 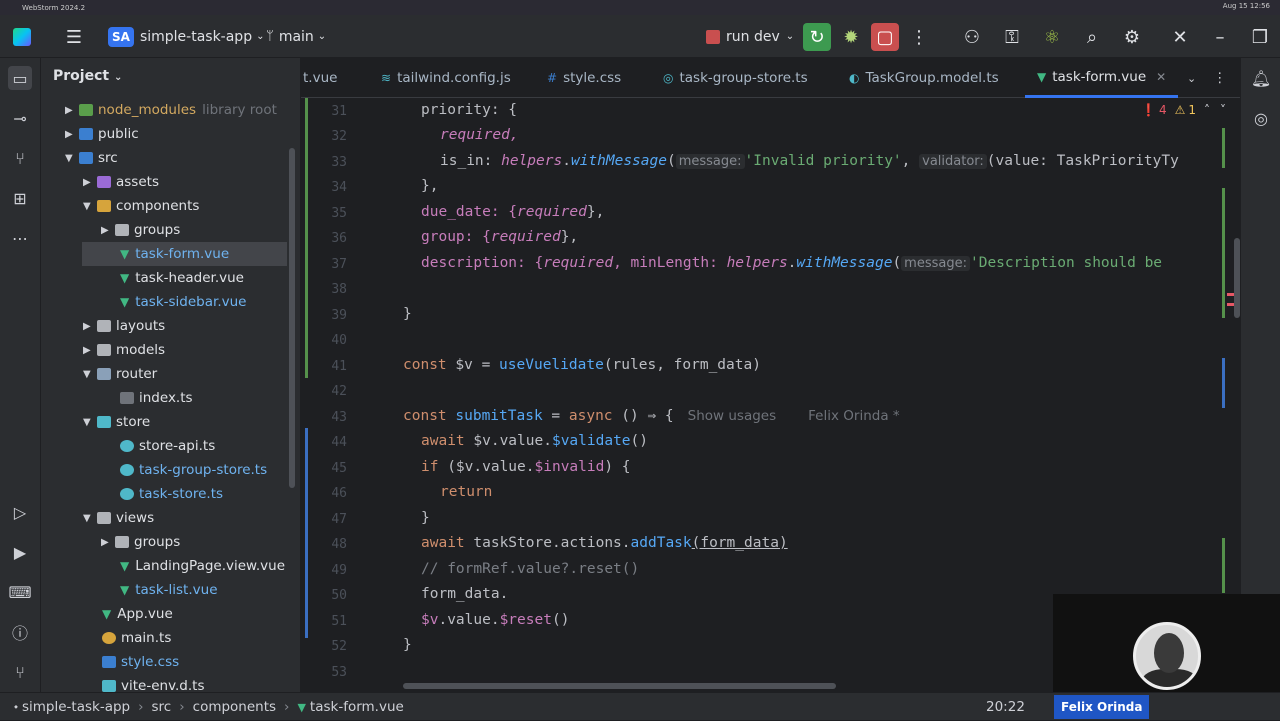 I want to click on project-scrollbar, so click(x=292, y=318).